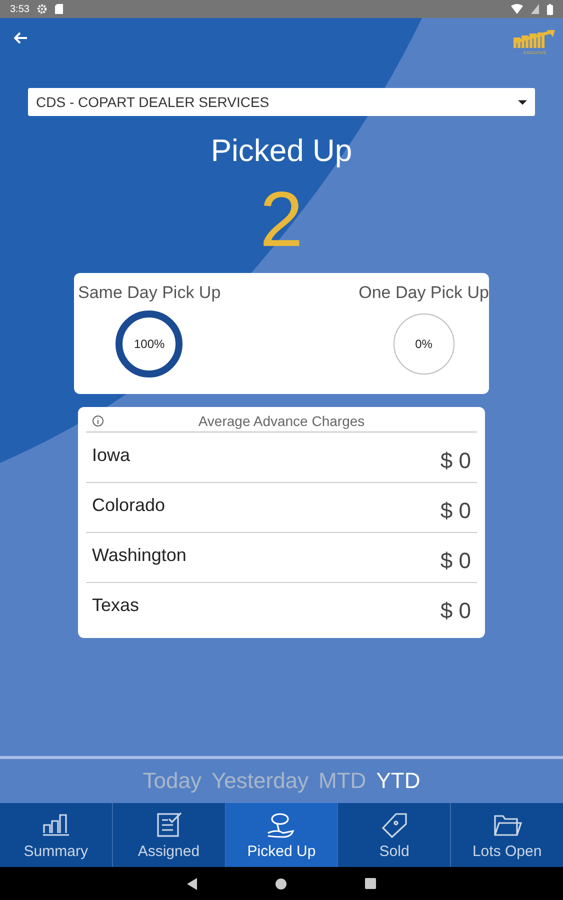 The height and width of the screenshot is (900, 563). I want to click on gear-icon, so click(42, 9).